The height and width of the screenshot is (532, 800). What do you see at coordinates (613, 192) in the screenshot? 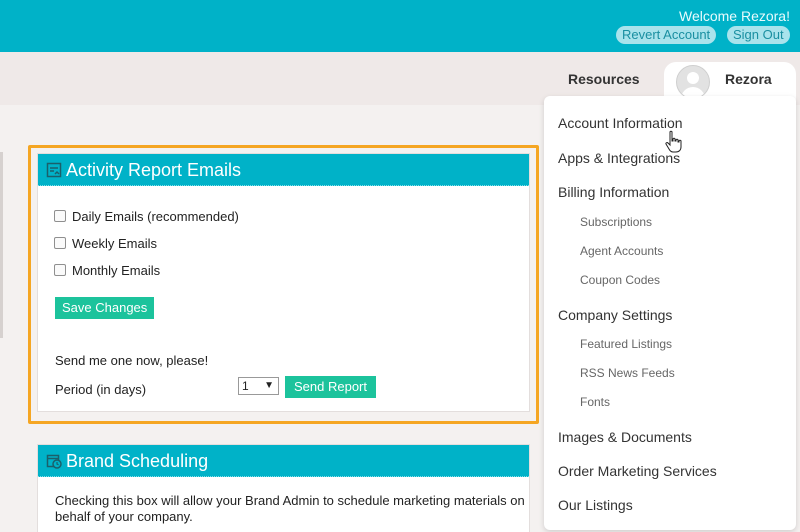
I see `menu-item-billing-information: Billing Information` at bounding box center [613, 192].